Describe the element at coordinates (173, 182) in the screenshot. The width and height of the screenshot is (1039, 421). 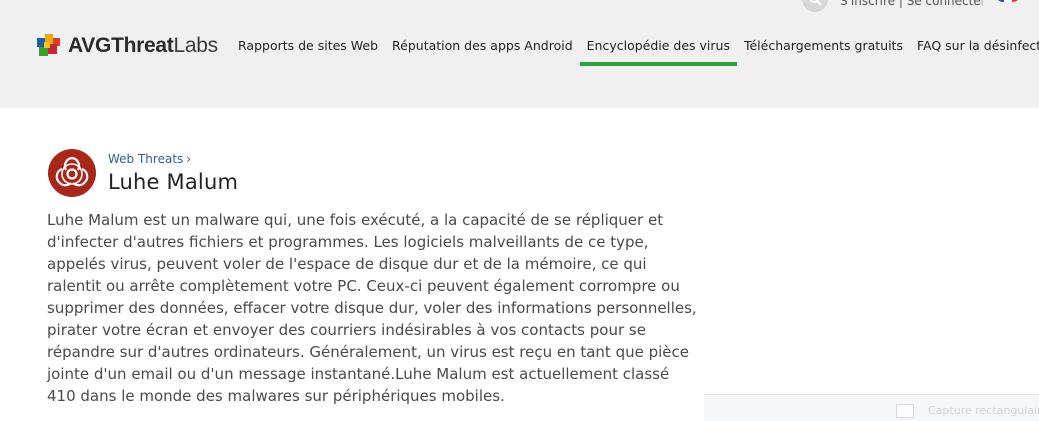
I see `page-title: Luhe Malum` at that location.